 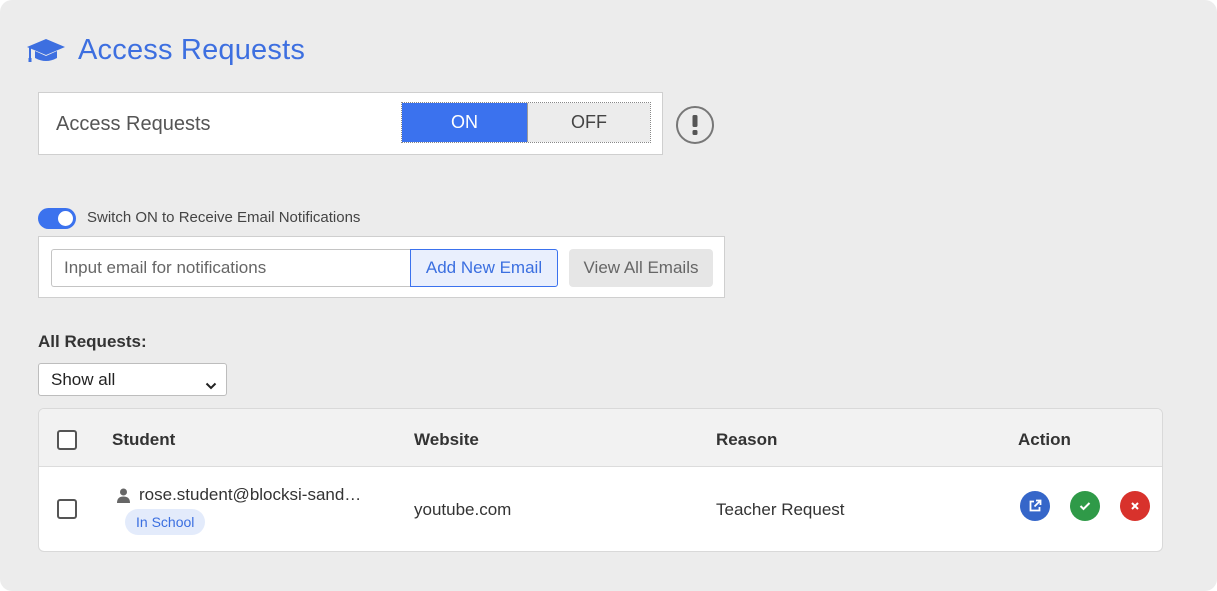 What do you see at coordinates (47, 50) in the screenshot?
I see `graduation-cap-icon` at bounding box center [47, 50].